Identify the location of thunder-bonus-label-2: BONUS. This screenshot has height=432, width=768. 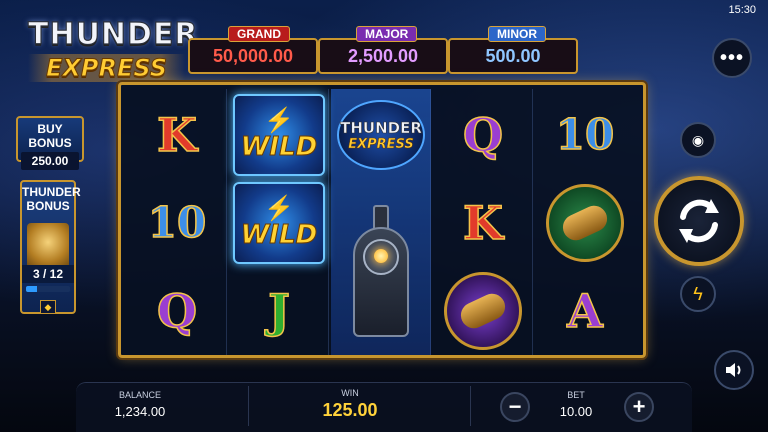
(48, 206).